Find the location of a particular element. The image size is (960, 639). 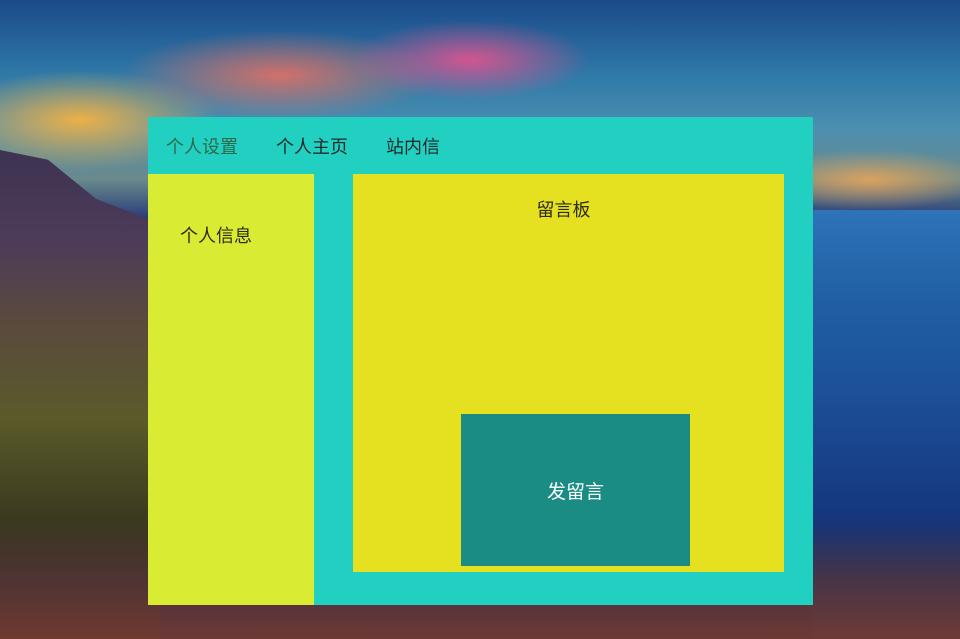

top-navigation: 个人设置 个人主页 站内信 is located at coordinates (480, 145).